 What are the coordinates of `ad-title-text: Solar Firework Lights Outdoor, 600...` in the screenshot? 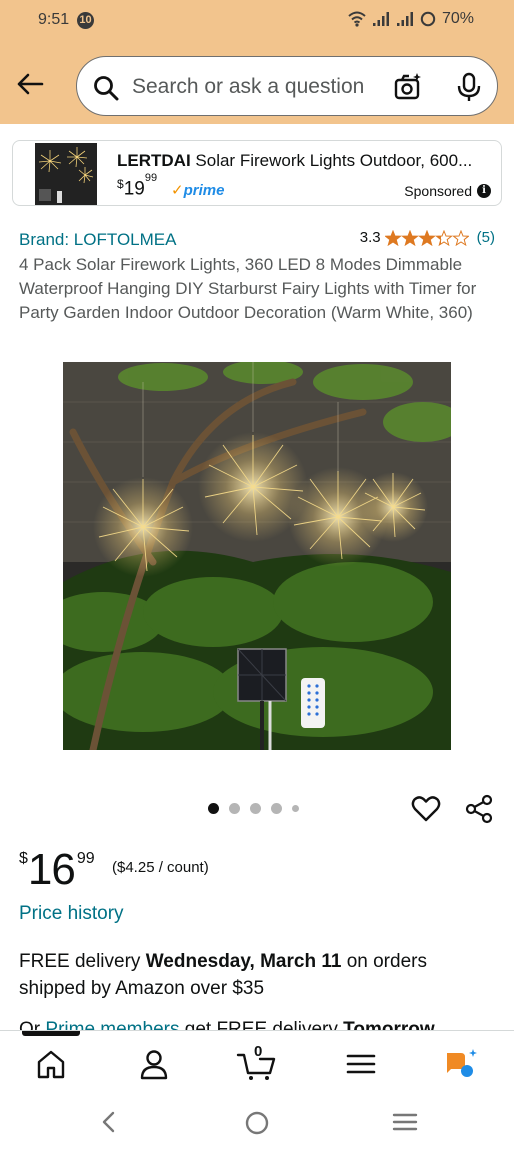 It's located at (334, 160).